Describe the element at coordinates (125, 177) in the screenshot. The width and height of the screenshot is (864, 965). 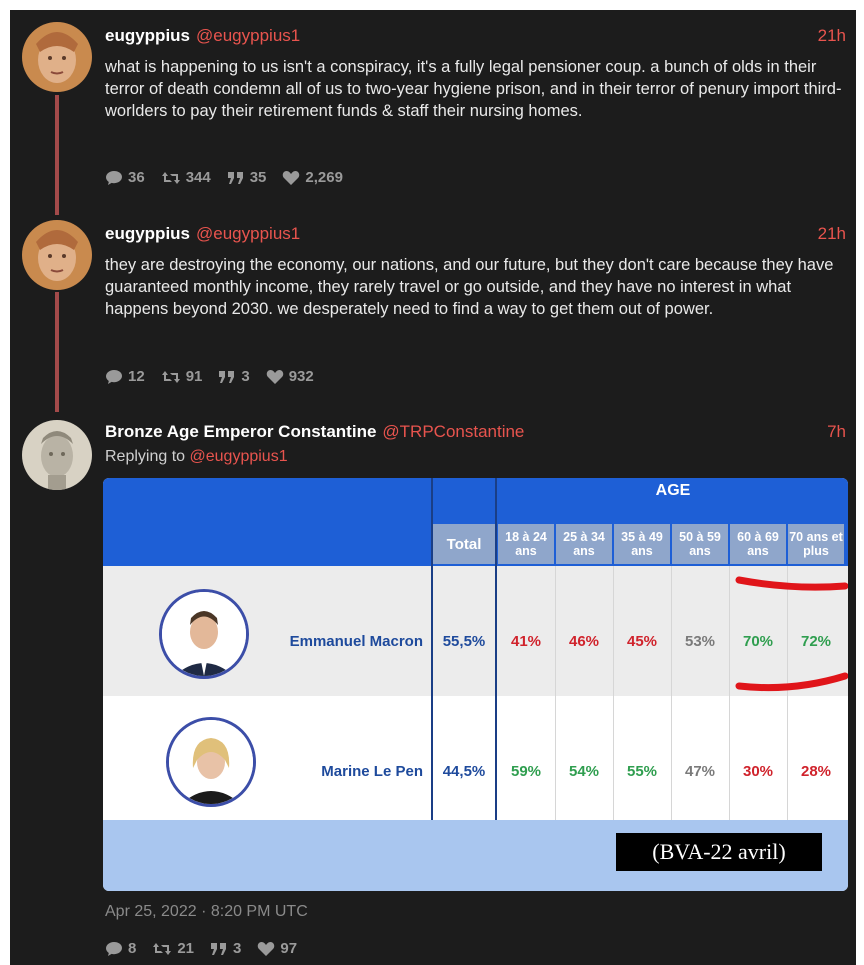
I see `reply-stat: 36` at that location.